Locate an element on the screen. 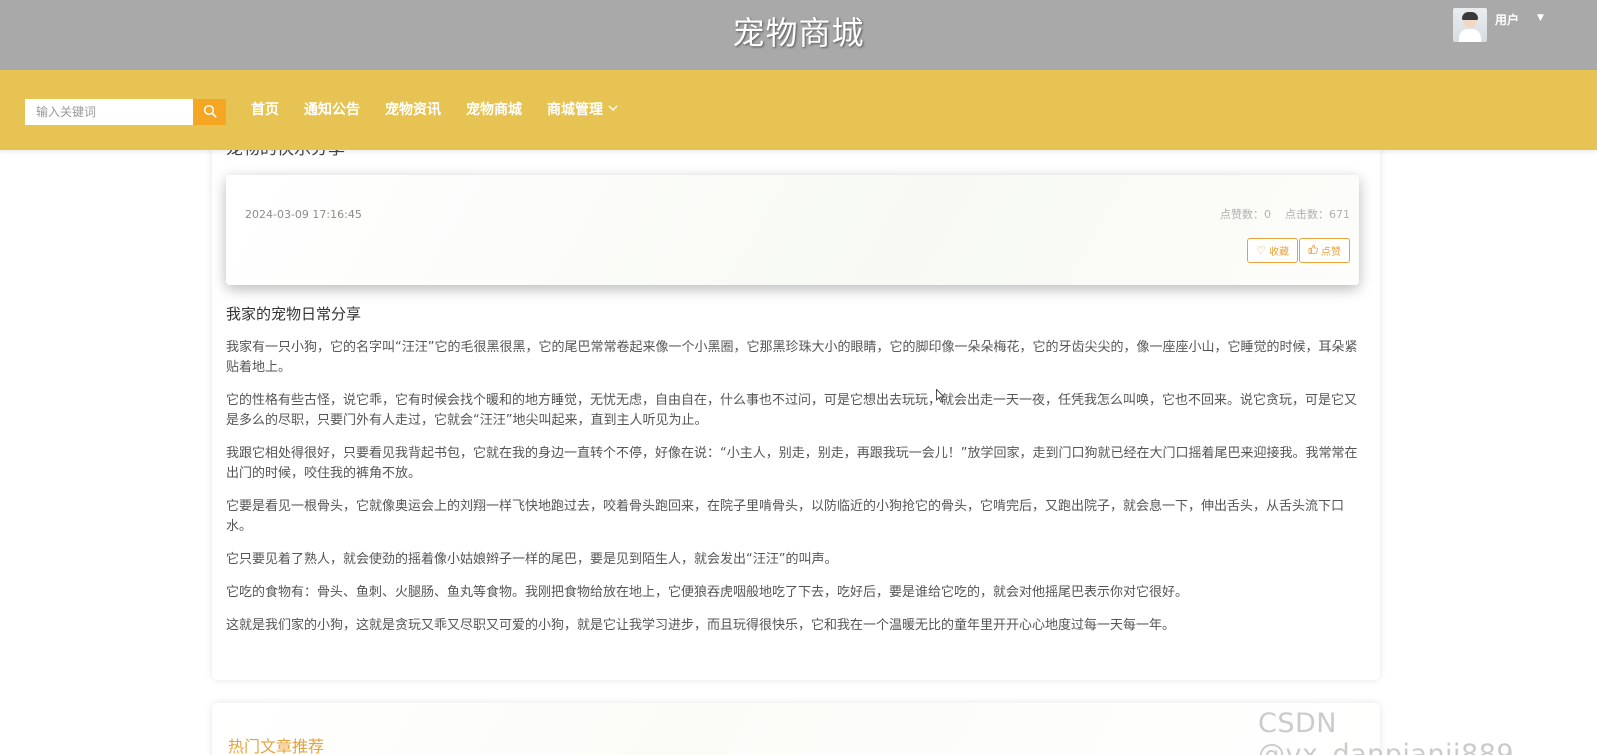 This screenshot has width=1597, height=755. nav-links: 首页 通知公告 宠物资讯 宠物商城 商城管理 is located at coordinates (447, 110).